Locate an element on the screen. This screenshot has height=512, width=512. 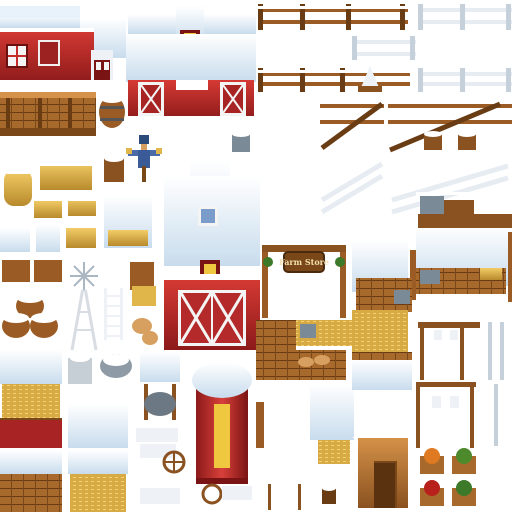
wooden-fence-sprite-a is located at coordinates (333, 17).